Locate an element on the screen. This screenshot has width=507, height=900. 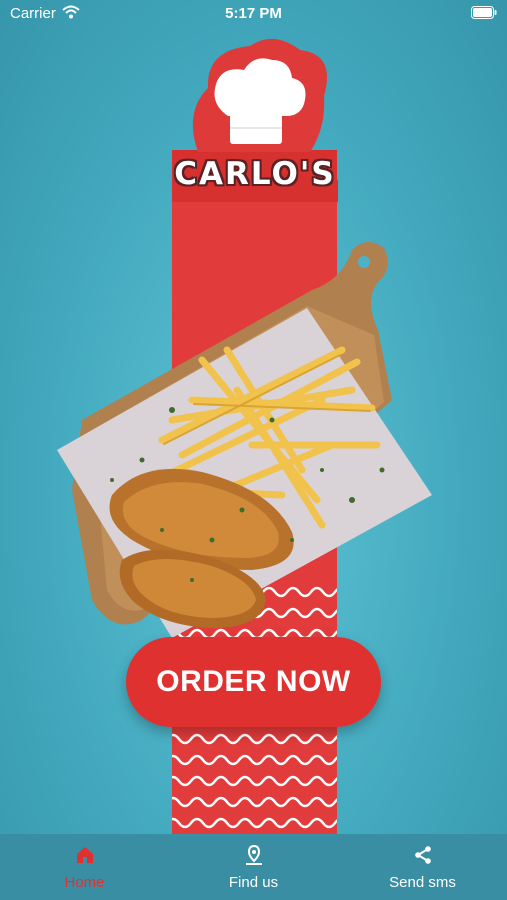
brand-name: CARLO'S is located at coordinates (255, 174).